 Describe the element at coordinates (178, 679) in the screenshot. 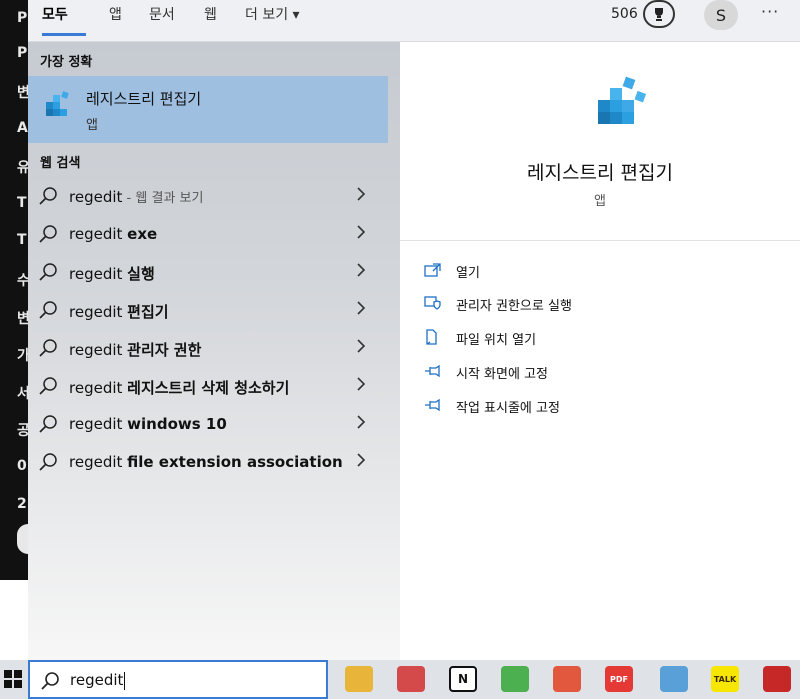

I see `taskbar-search-input: regedit` at that location.